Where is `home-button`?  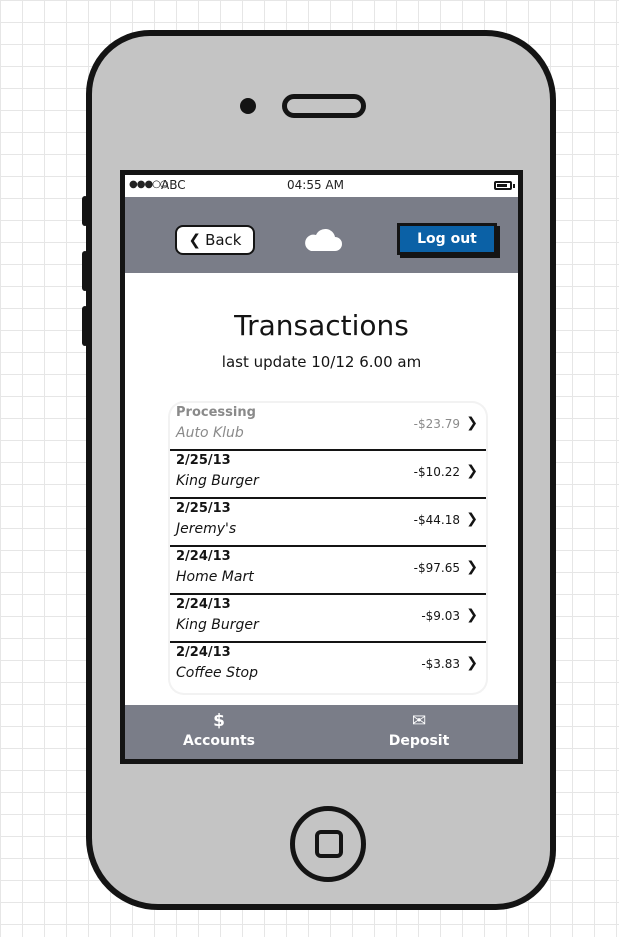
home-button is located at coordinates (328, 844).